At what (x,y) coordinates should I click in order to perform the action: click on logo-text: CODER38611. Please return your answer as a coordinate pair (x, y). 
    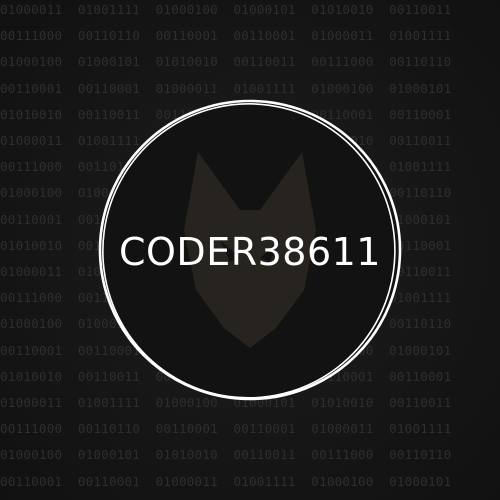
    Looking at the image, I should click on (249, 252).